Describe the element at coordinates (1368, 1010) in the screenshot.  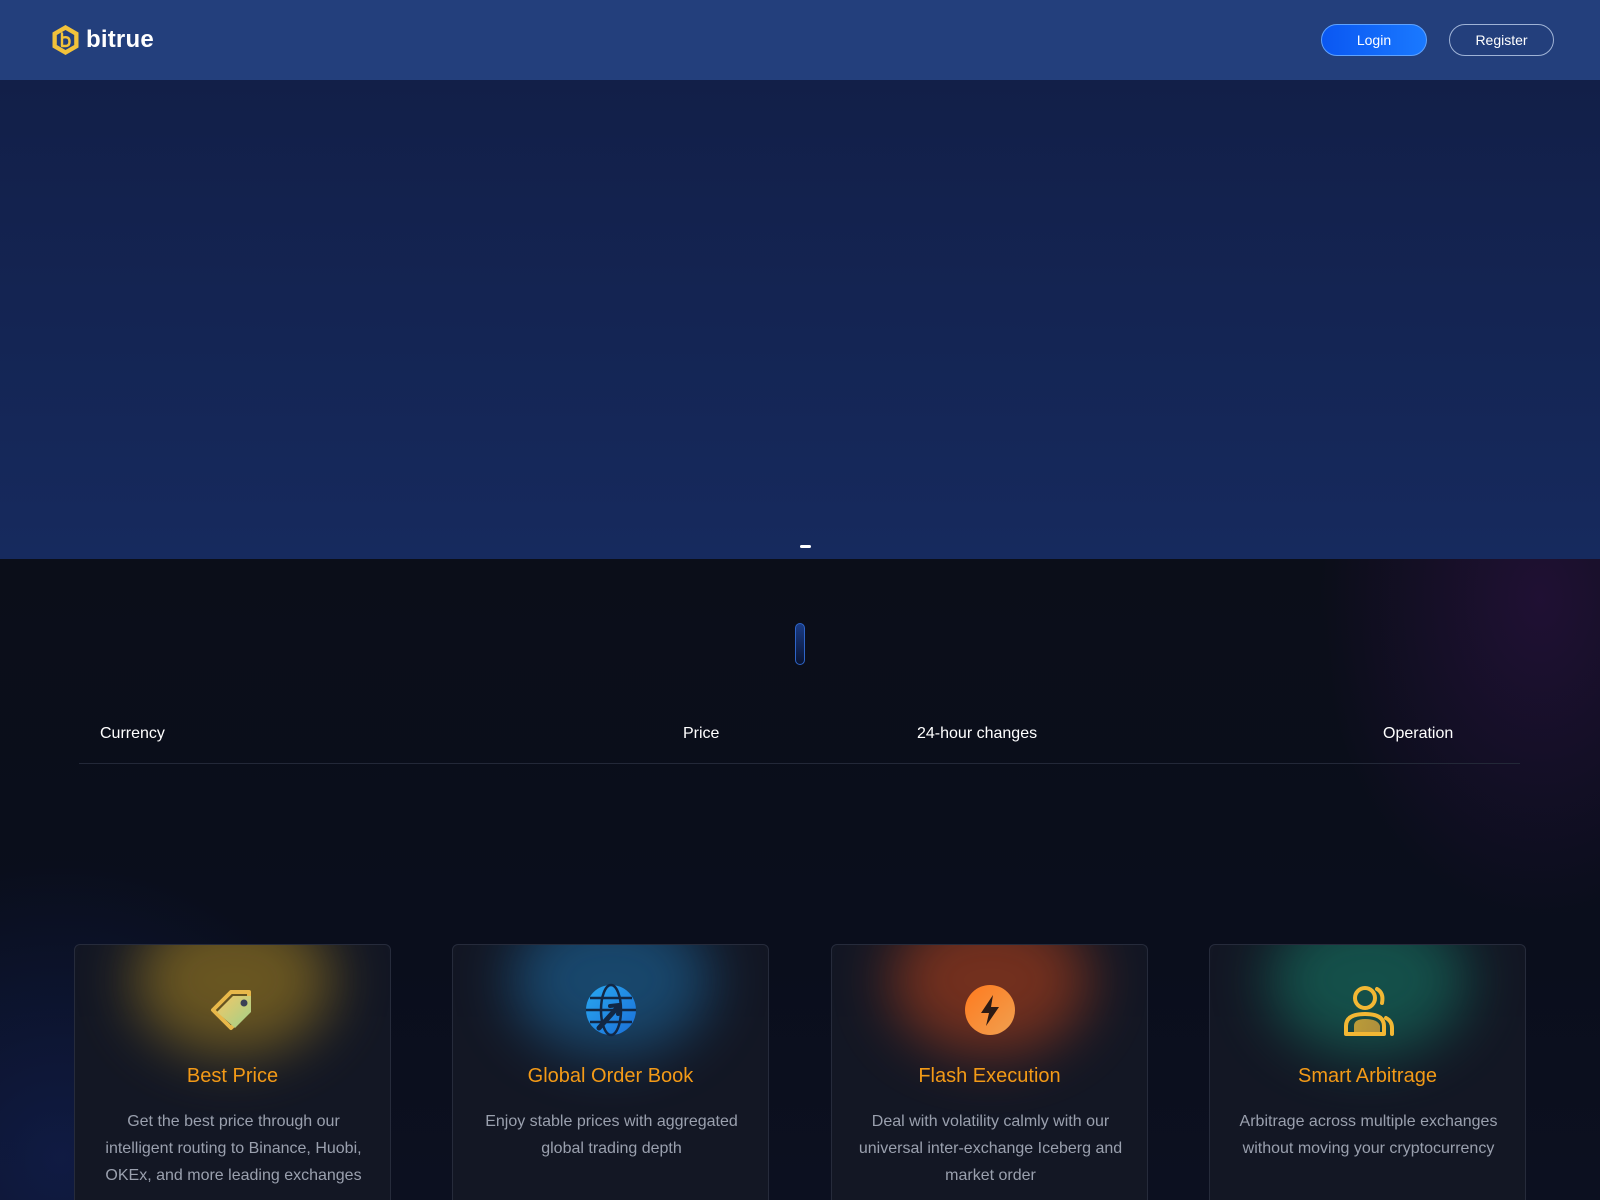
I see `users-icon` at that location.